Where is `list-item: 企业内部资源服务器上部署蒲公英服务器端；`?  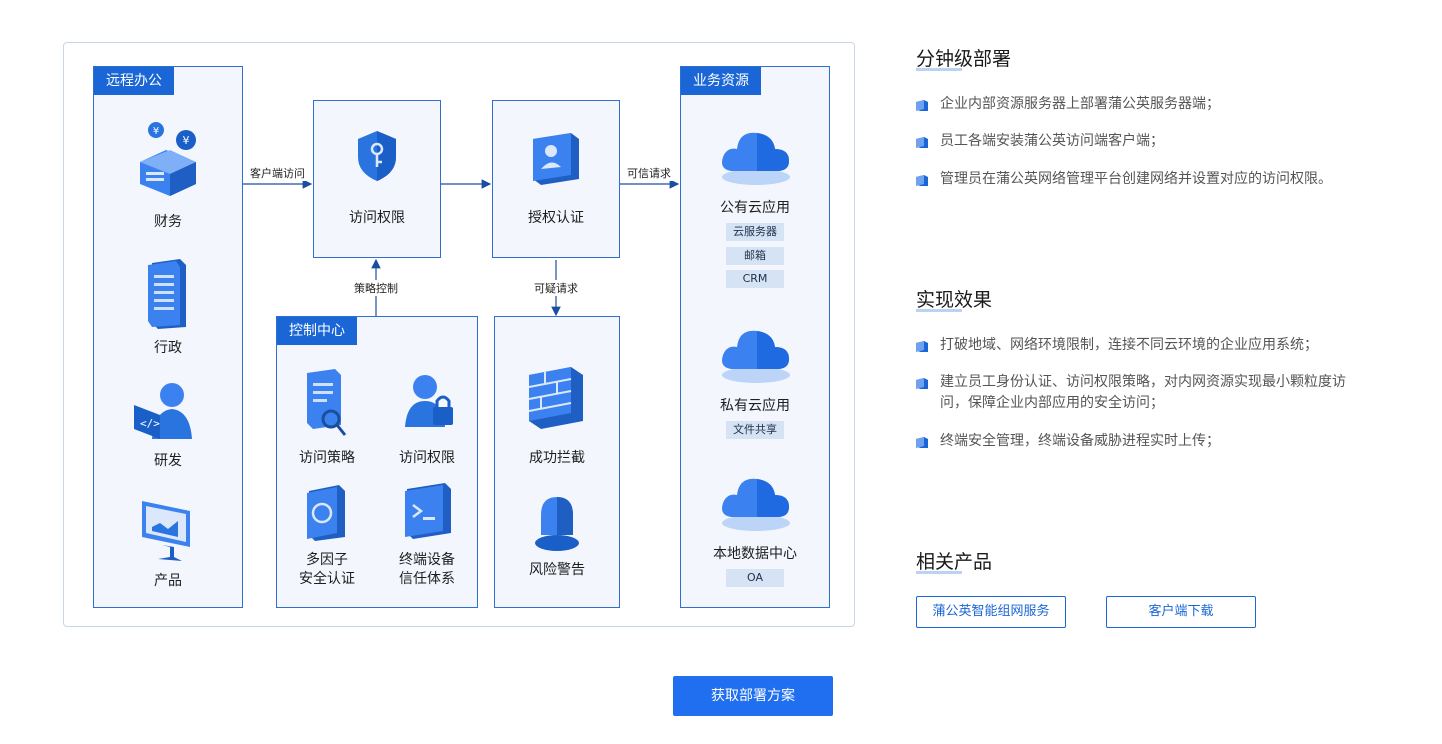
list-item: 企业内部资源服务器上部署蒲公英服务器端； is located at coordinates (1166, 106).